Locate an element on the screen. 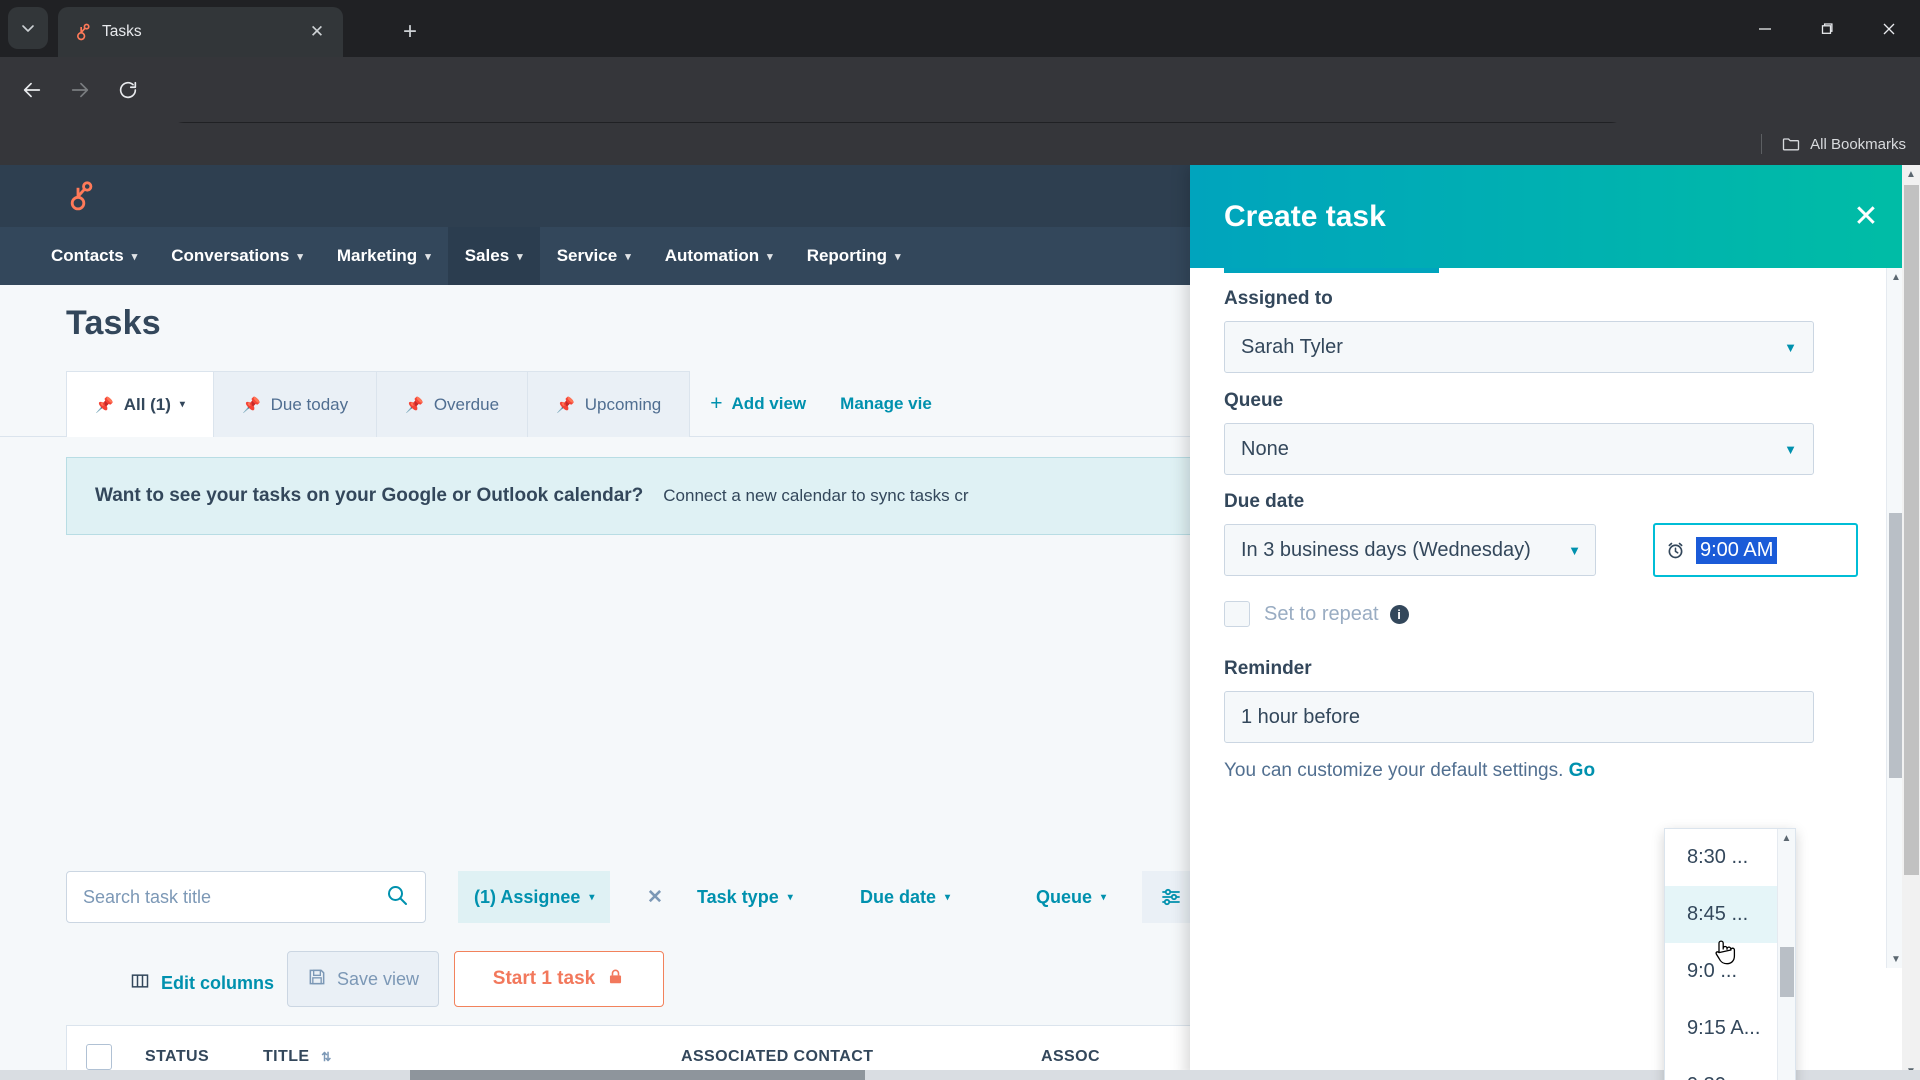 The height and width of the screenshot is (1080, 1920). filter-assignee: (1) Assignee ▾ is located at coordinates (534, 897).